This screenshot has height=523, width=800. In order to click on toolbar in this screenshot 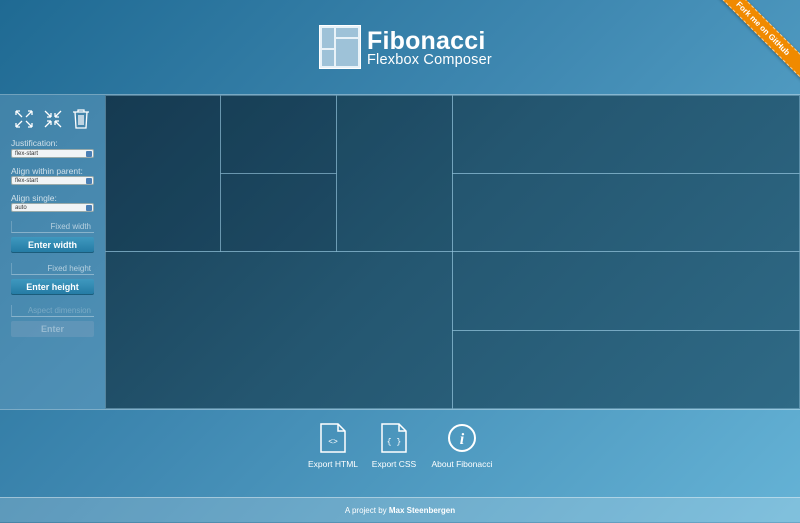, I will do `click(54, 119)`.